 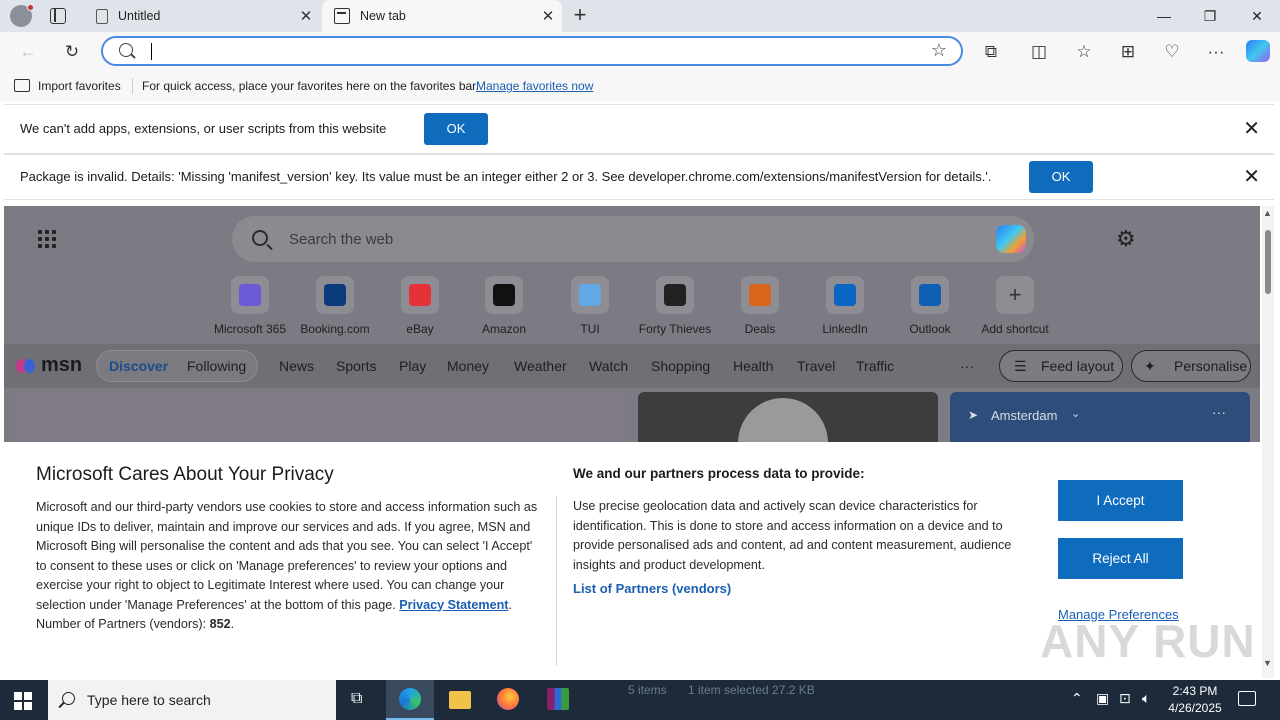 What do you see at coordinates (675, 306) in the screenshot?
I see `shortcut-forty-thieves: Forty Thieves` at bounding box center [675, 306].